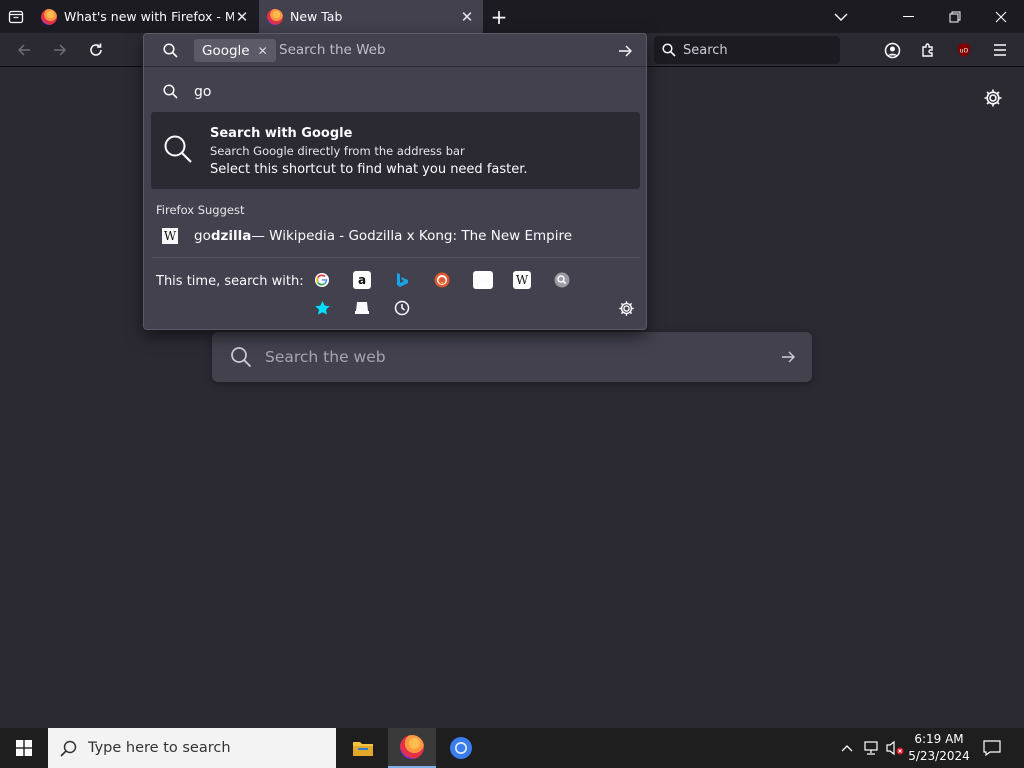  Describe the element at coordinates (871, 748) in the screenshot. I see `network-icon` at that location.